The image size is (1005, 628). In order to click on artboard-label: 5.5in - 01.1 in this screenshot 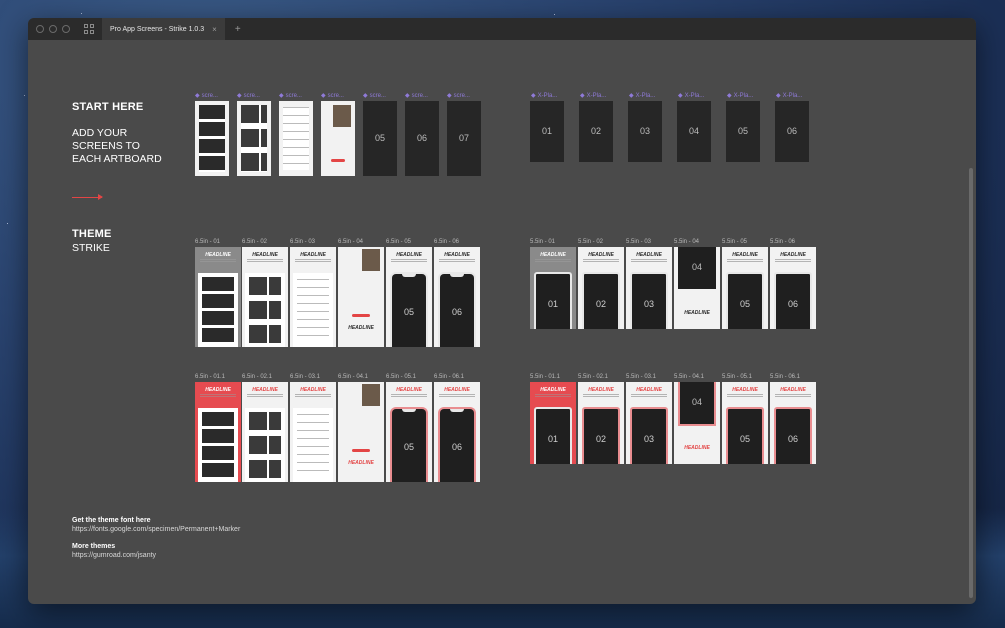, I will do `click(545, 377)`.